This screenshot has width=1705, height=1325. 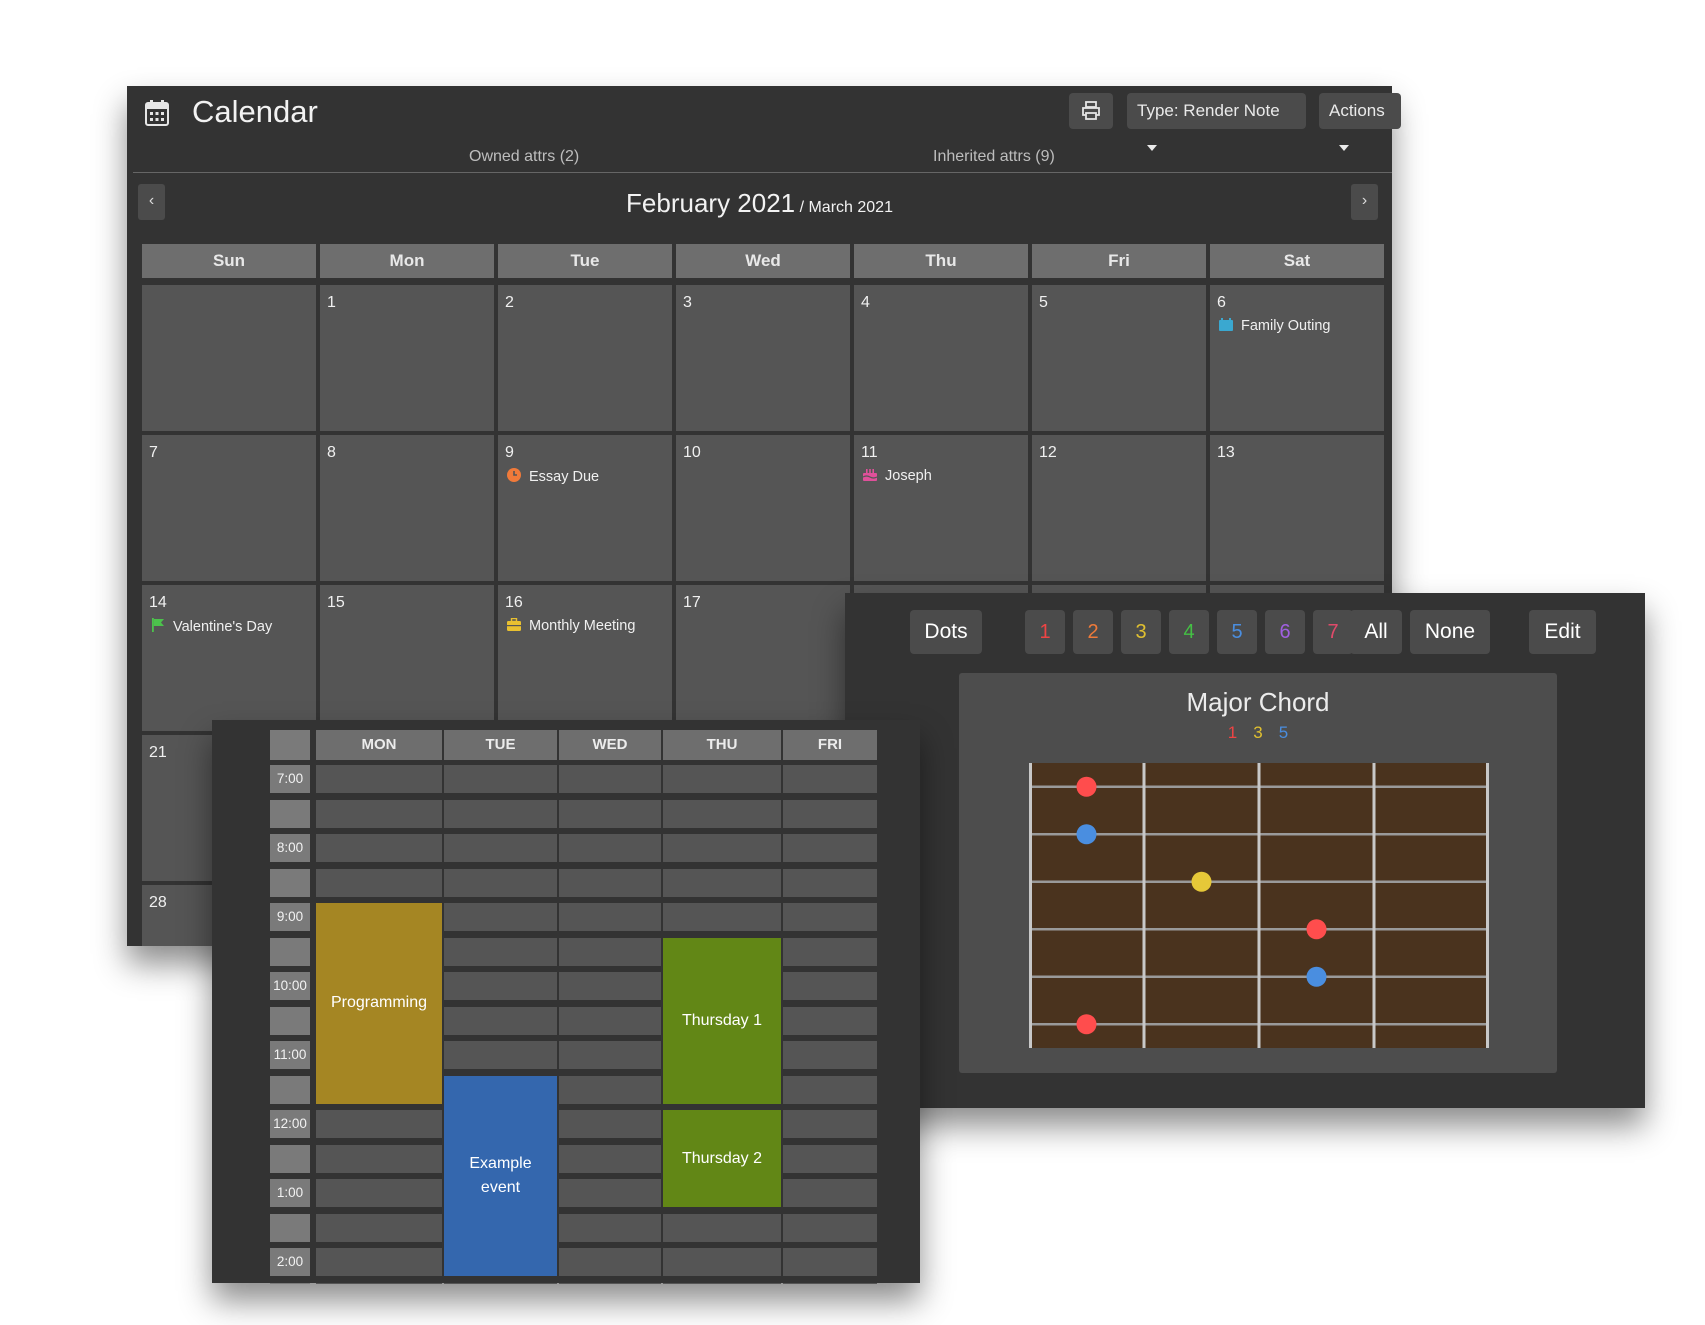 What do you see at coordinates (946, 632) in the screenshot?
I see `dots-button: Dots` at bounding box center [946, 632].